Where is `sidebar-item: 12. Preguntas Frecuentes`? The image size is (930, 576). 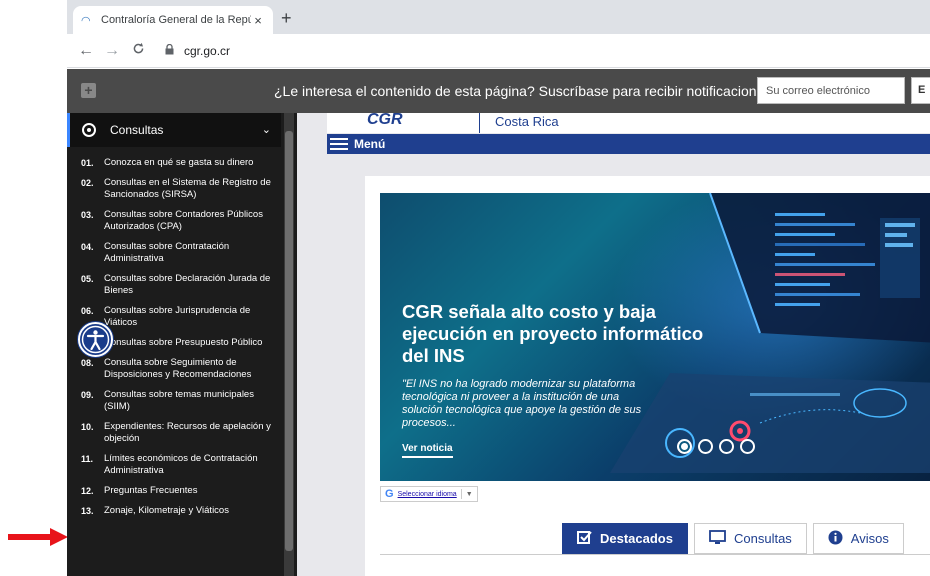 sidebar-item: 12. Preguntas Frecuentes is located at coordinates (174, 491).